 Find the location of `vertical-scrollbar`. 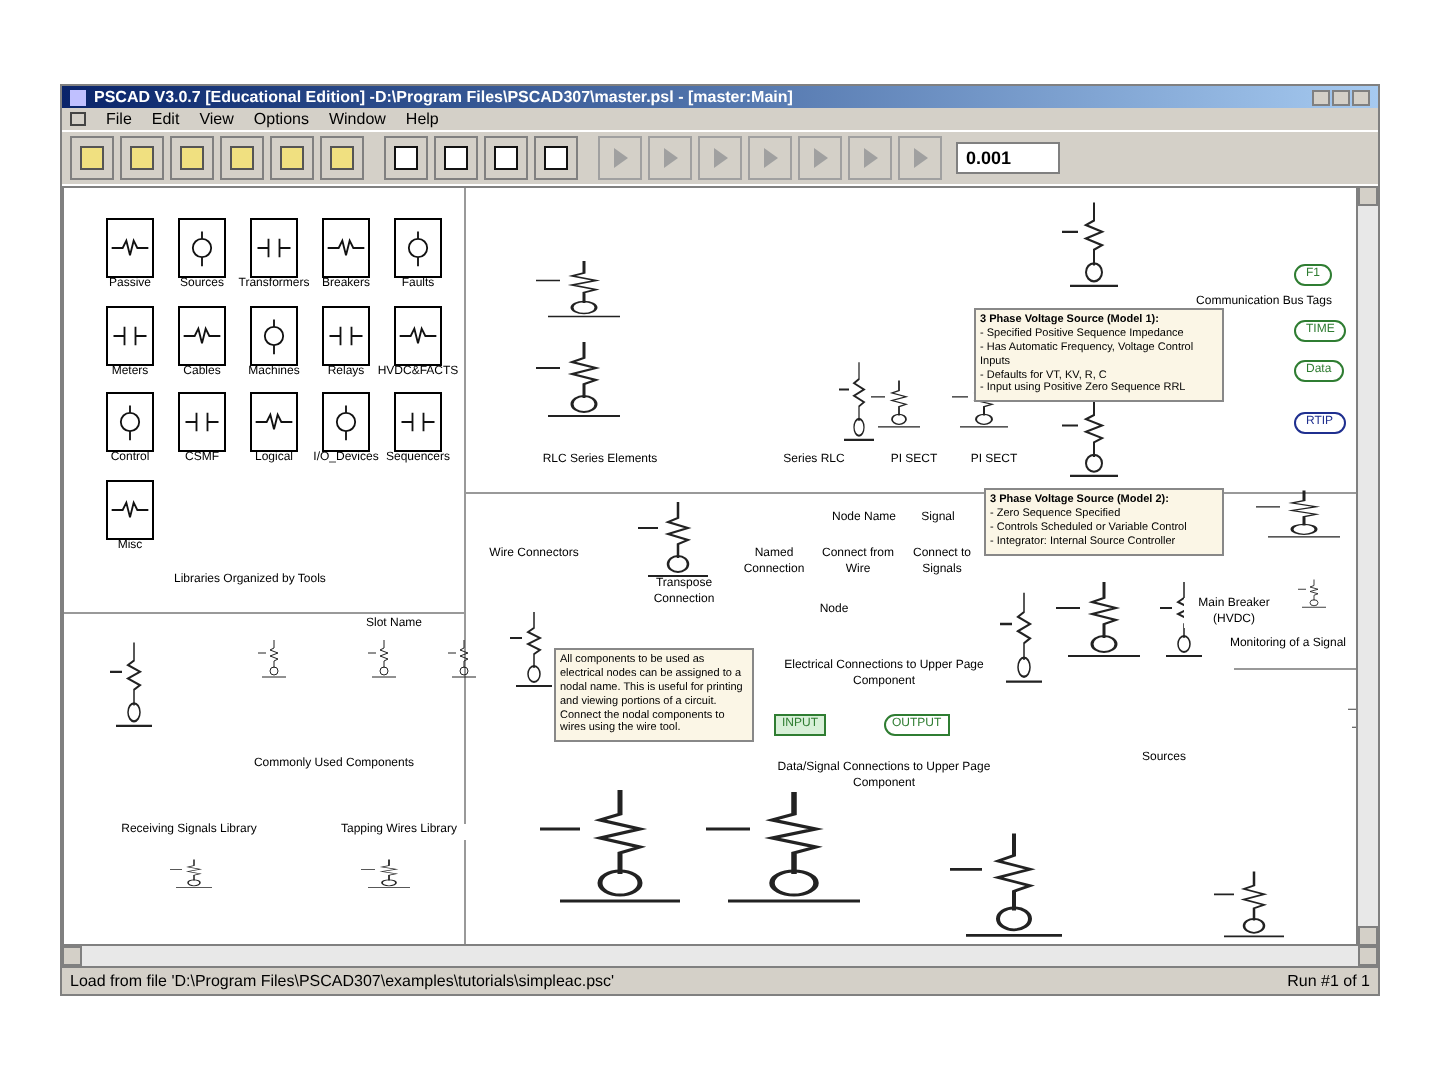

vertical-scrollbar is located at coordinates (1368, 566).